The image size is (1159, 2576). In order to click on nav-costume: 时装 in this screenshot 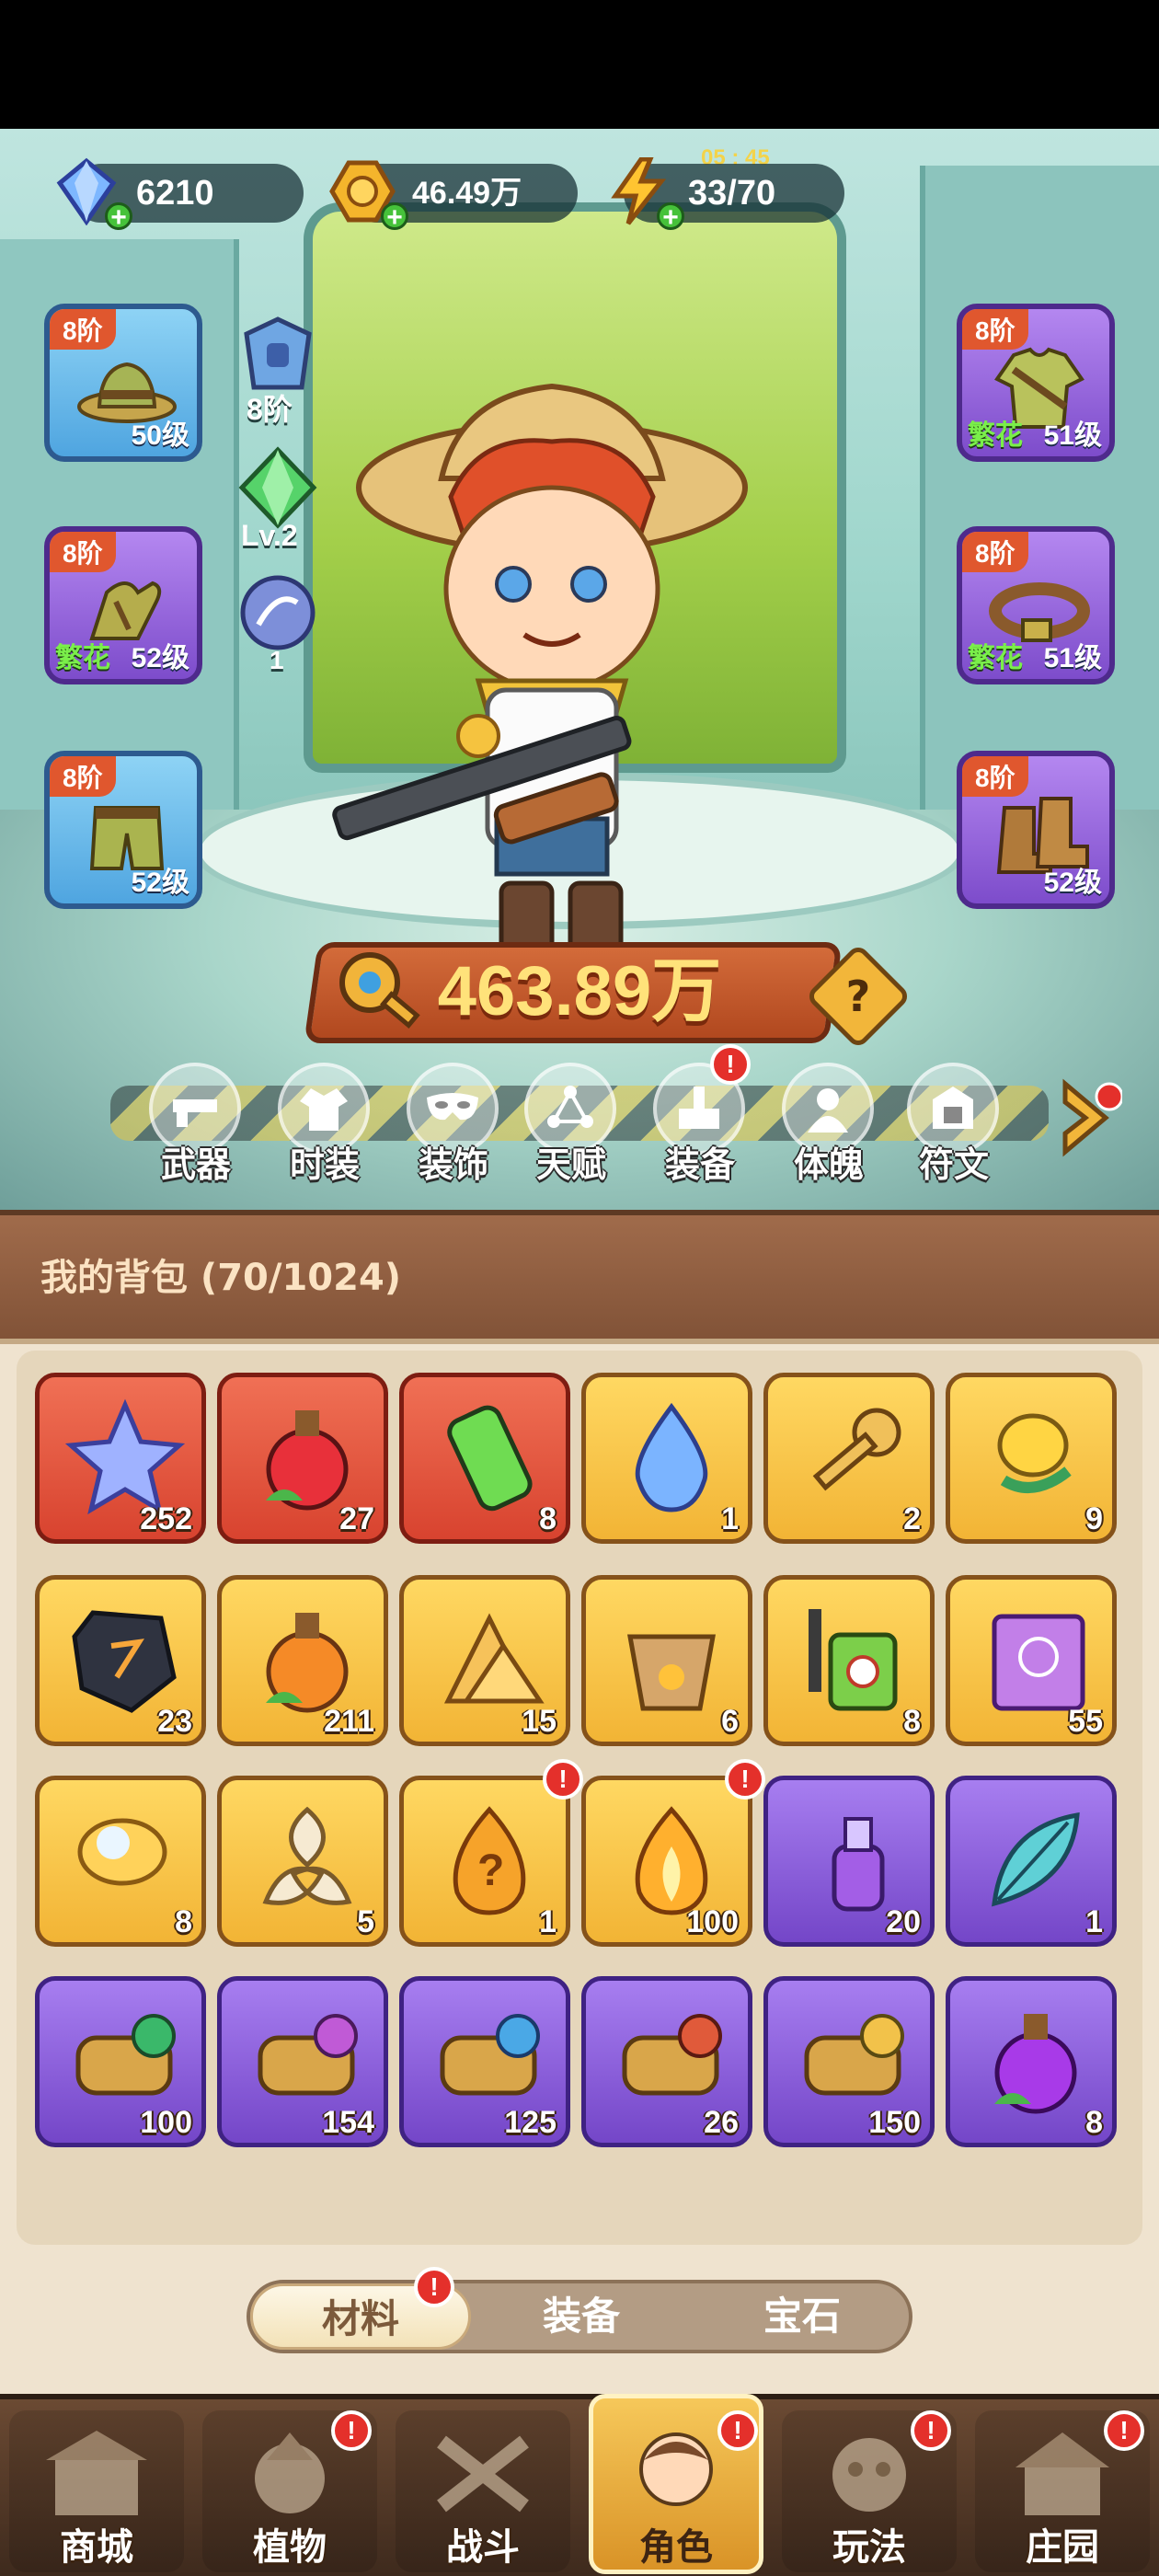, I will do `click(320, 1132)`.